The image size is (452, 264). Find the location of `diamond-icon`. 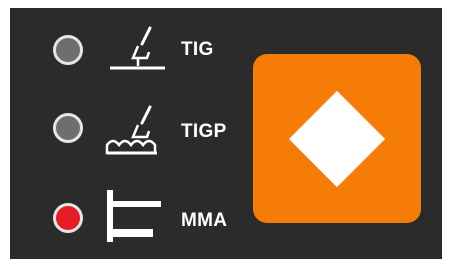

diamond-icon is located at coordinates (337, 138).